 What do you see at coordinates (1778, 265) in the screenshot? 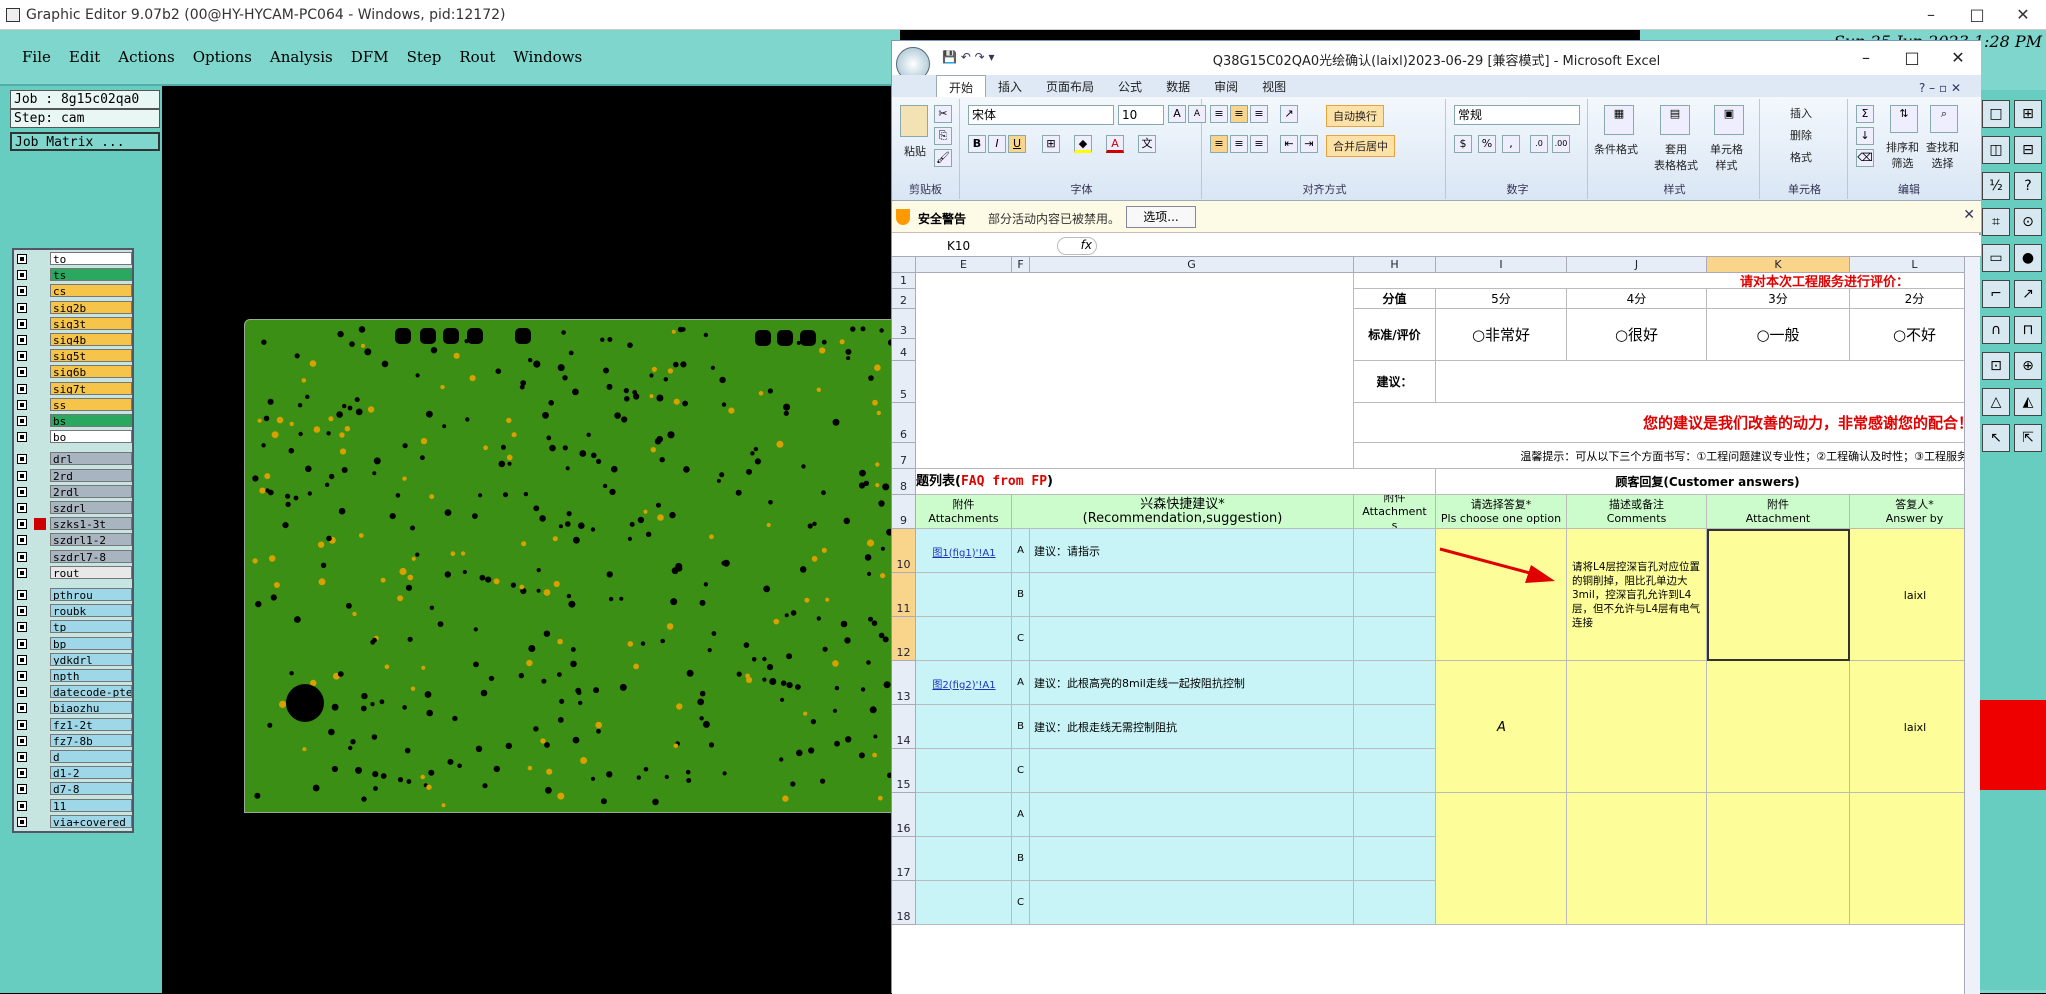
I see `column-header: K` at bounding box center [1778, 265].